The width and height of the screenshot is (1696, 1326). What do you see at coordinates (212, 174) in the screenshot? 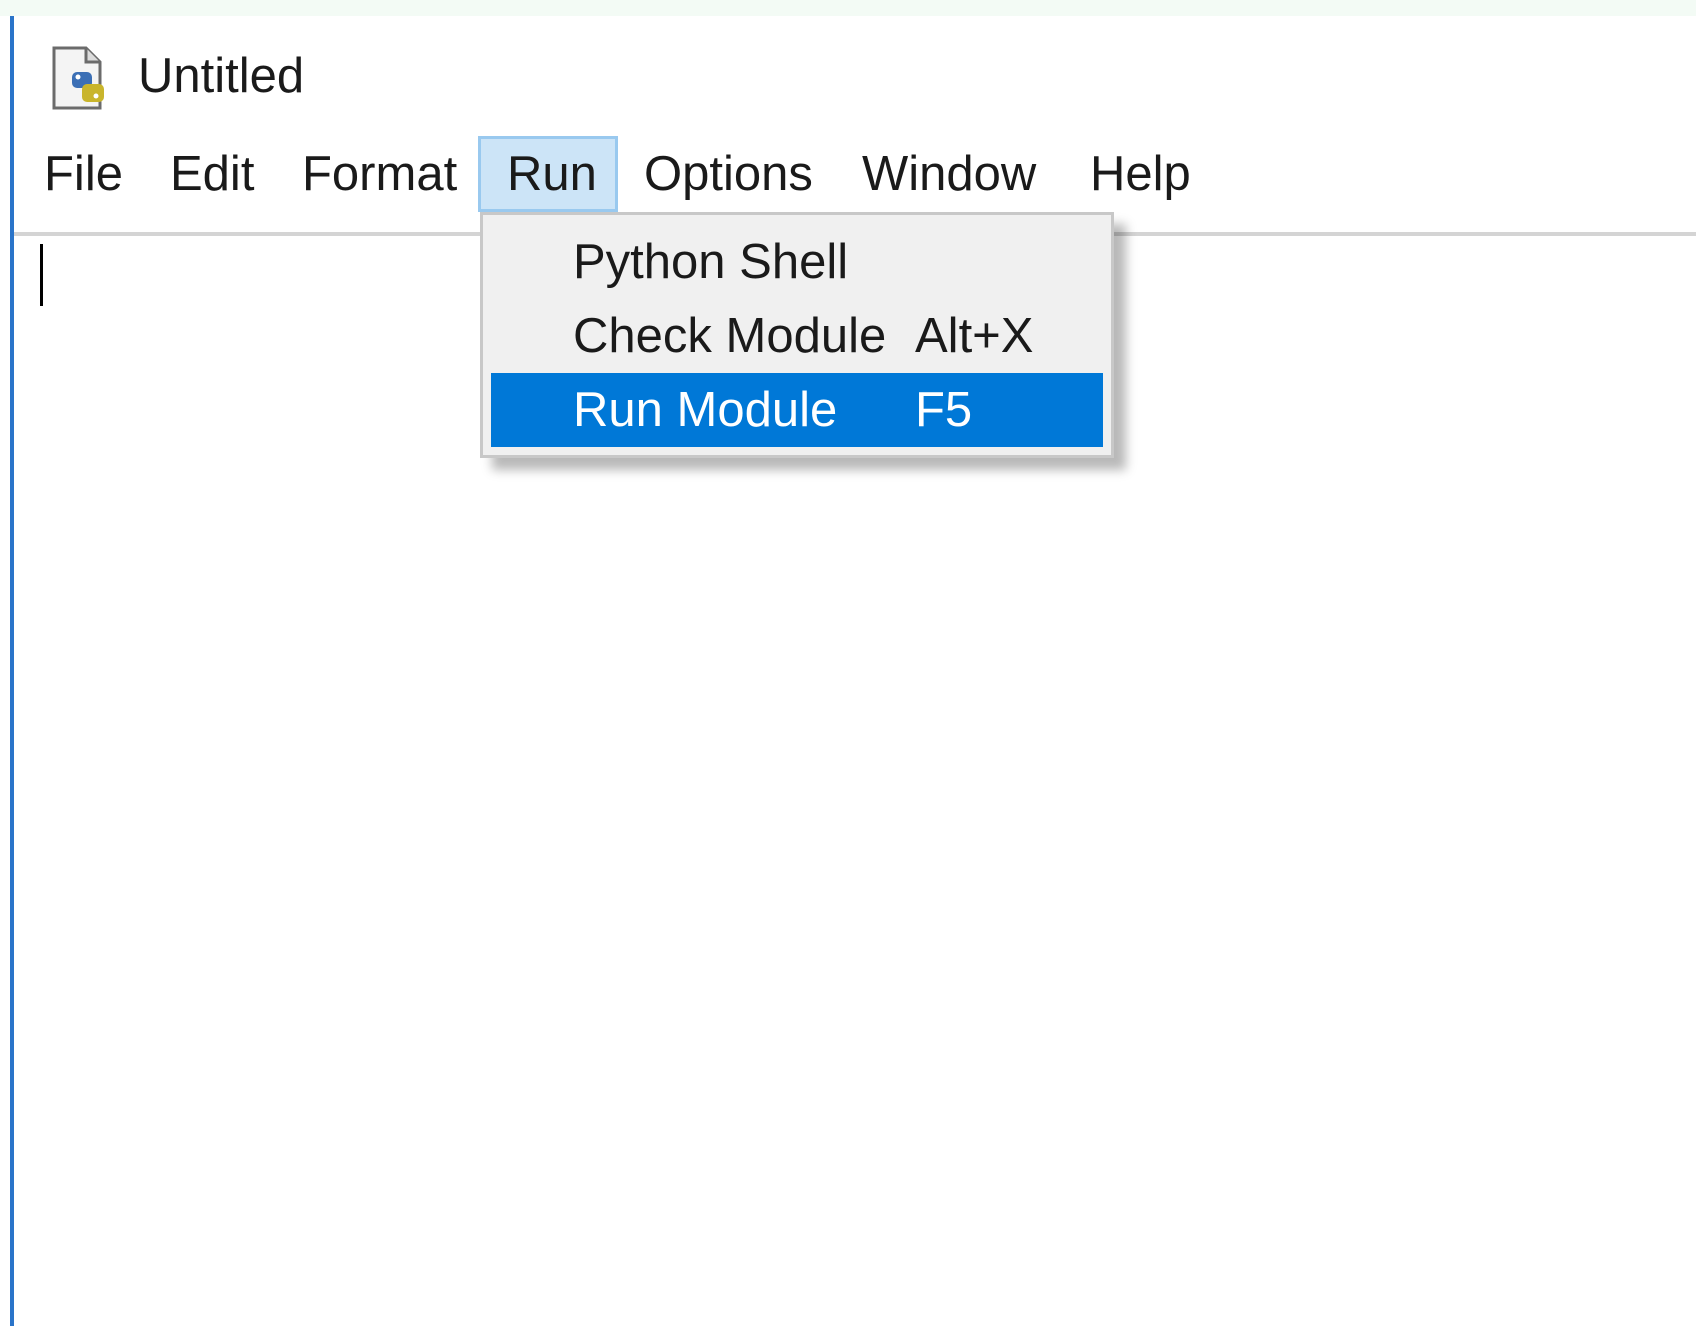
I see `menu-edit: Edit` at bounding box center [212, 174].